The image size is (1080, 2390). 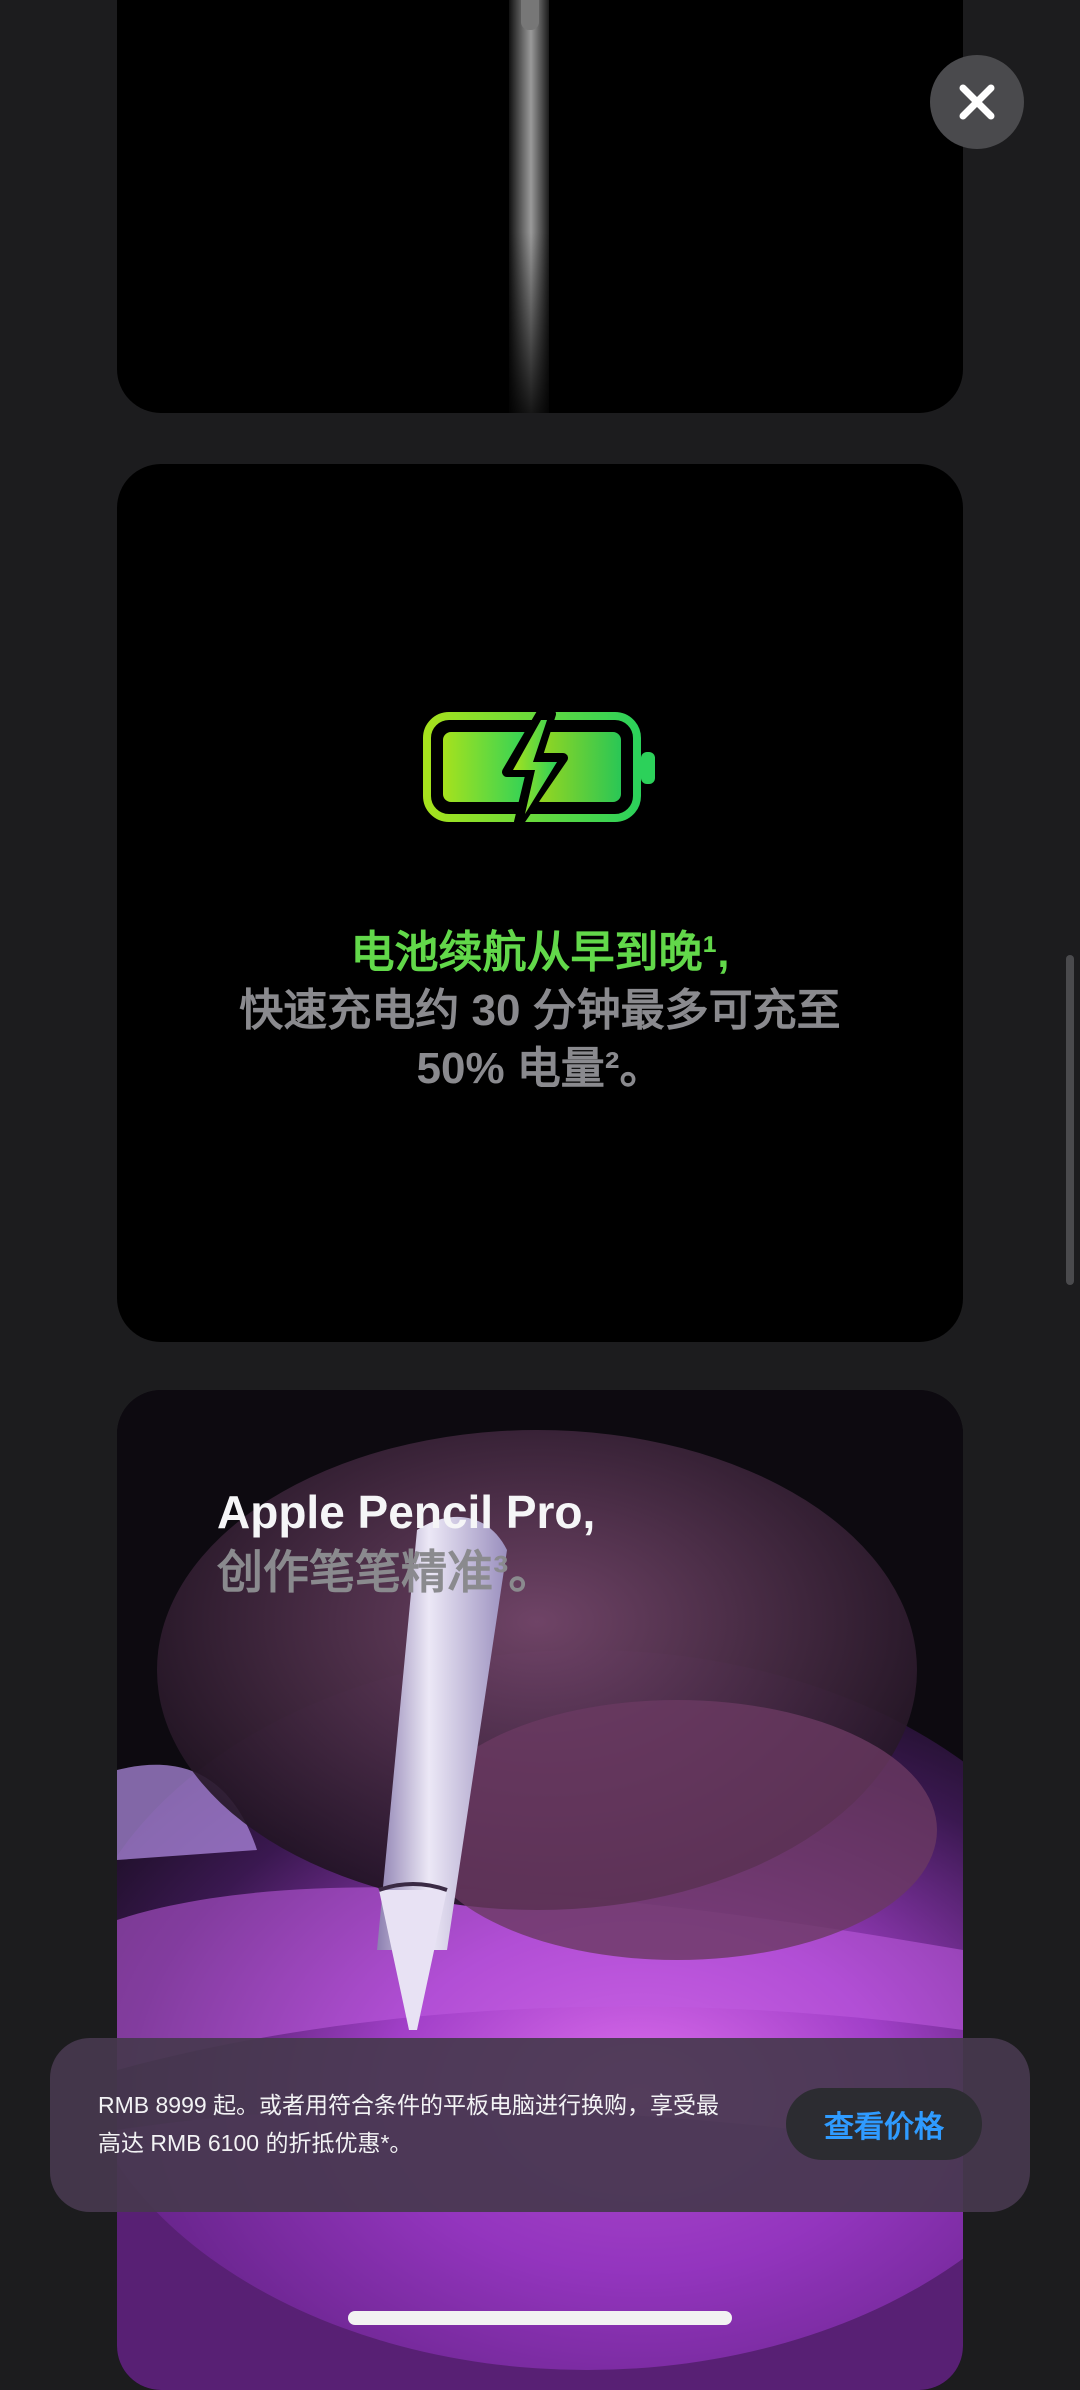 What do you see at coordinates (540, 2318) in the screenshot?
I see `home-indicator` at bounding box center [540, 2318].